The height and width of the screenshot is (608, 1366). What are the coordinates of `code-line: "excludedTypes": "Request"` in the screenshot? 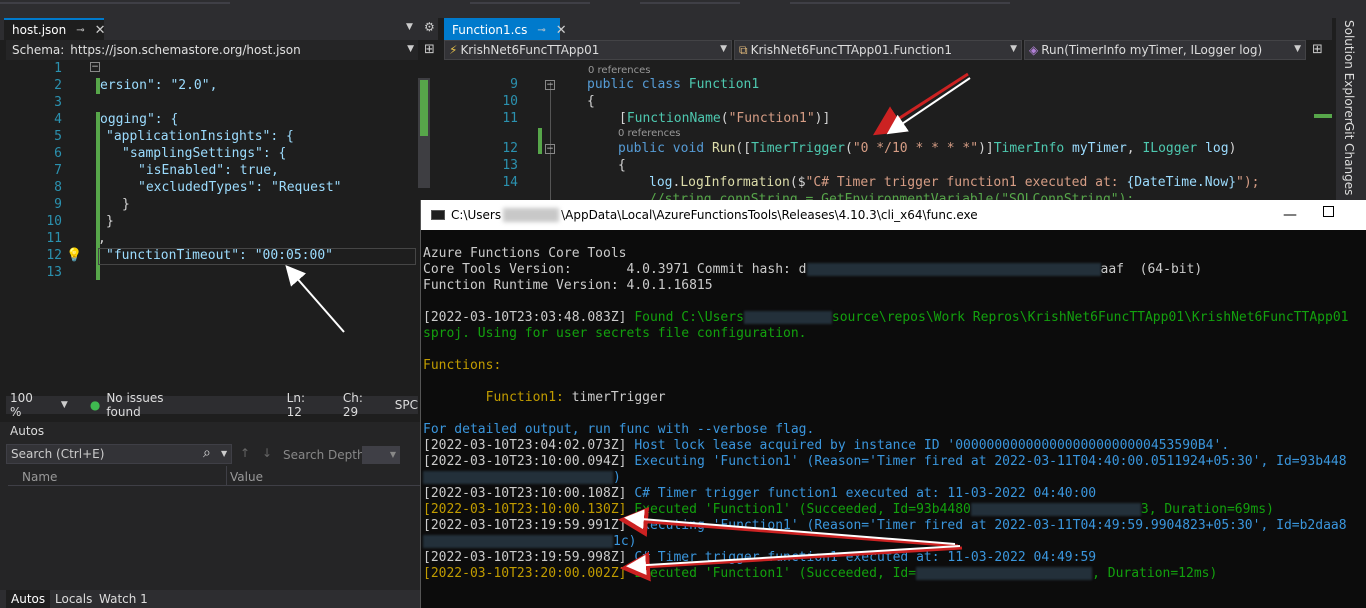 It's located at (240, 187).